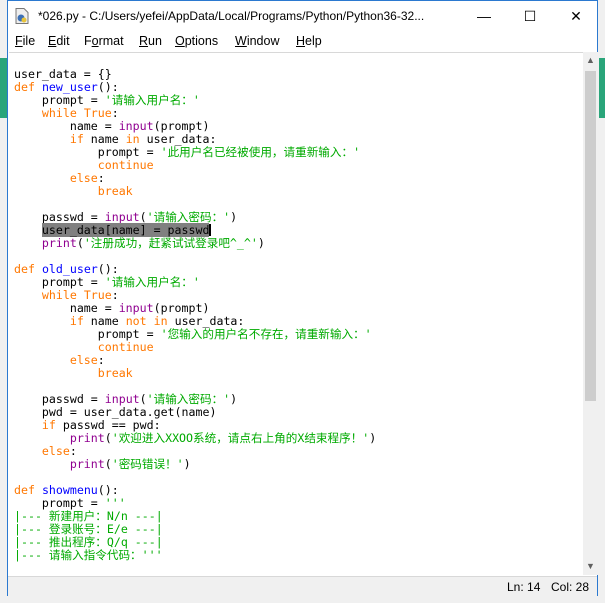 This screenshot has width=605, height=603. What do you see at coordinates (147, 464) in the screenshot?
I see `string-token: '密码错误！'` at bounding box center [147, 464].